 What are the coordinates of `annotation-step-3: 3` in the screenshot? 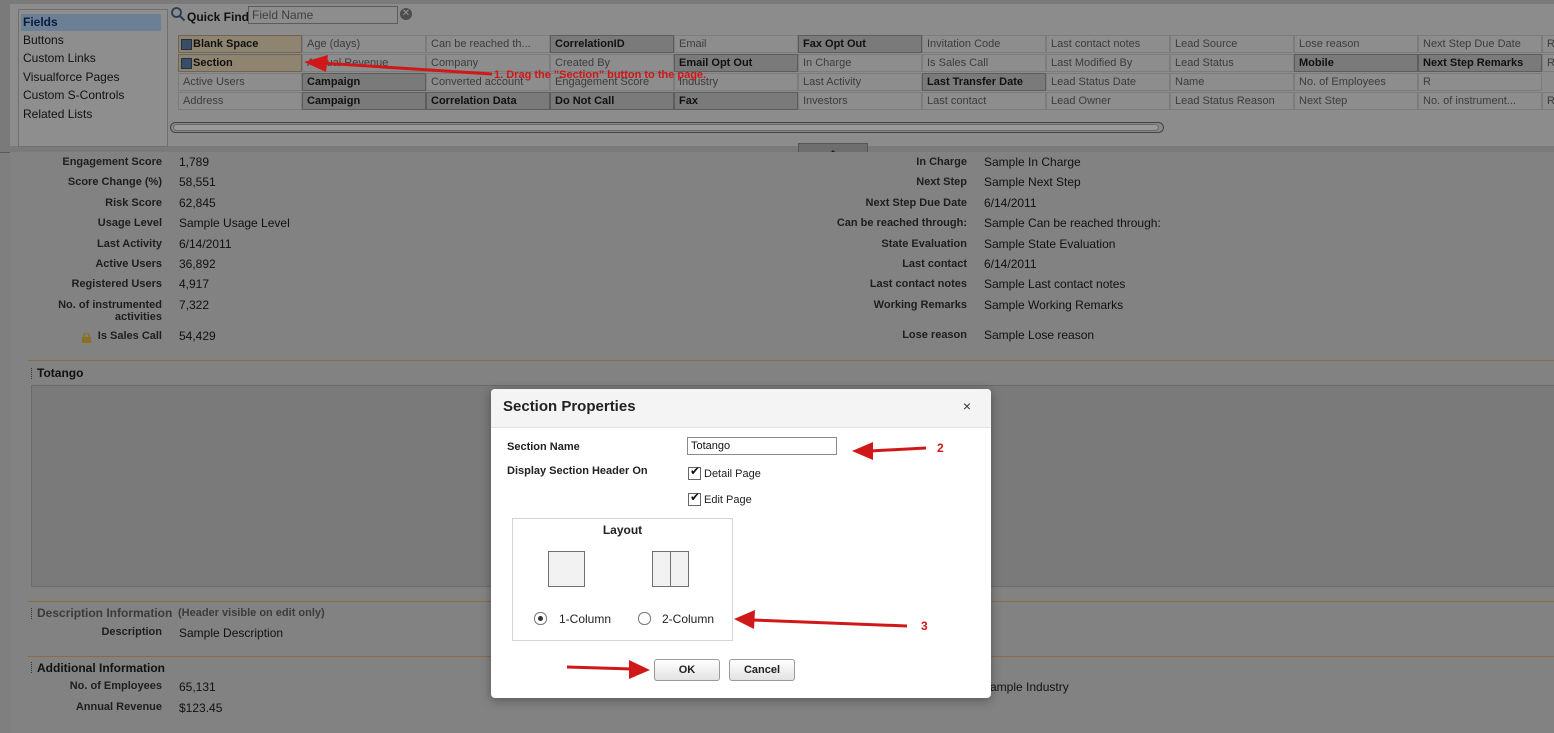 It's located at (924, 626).